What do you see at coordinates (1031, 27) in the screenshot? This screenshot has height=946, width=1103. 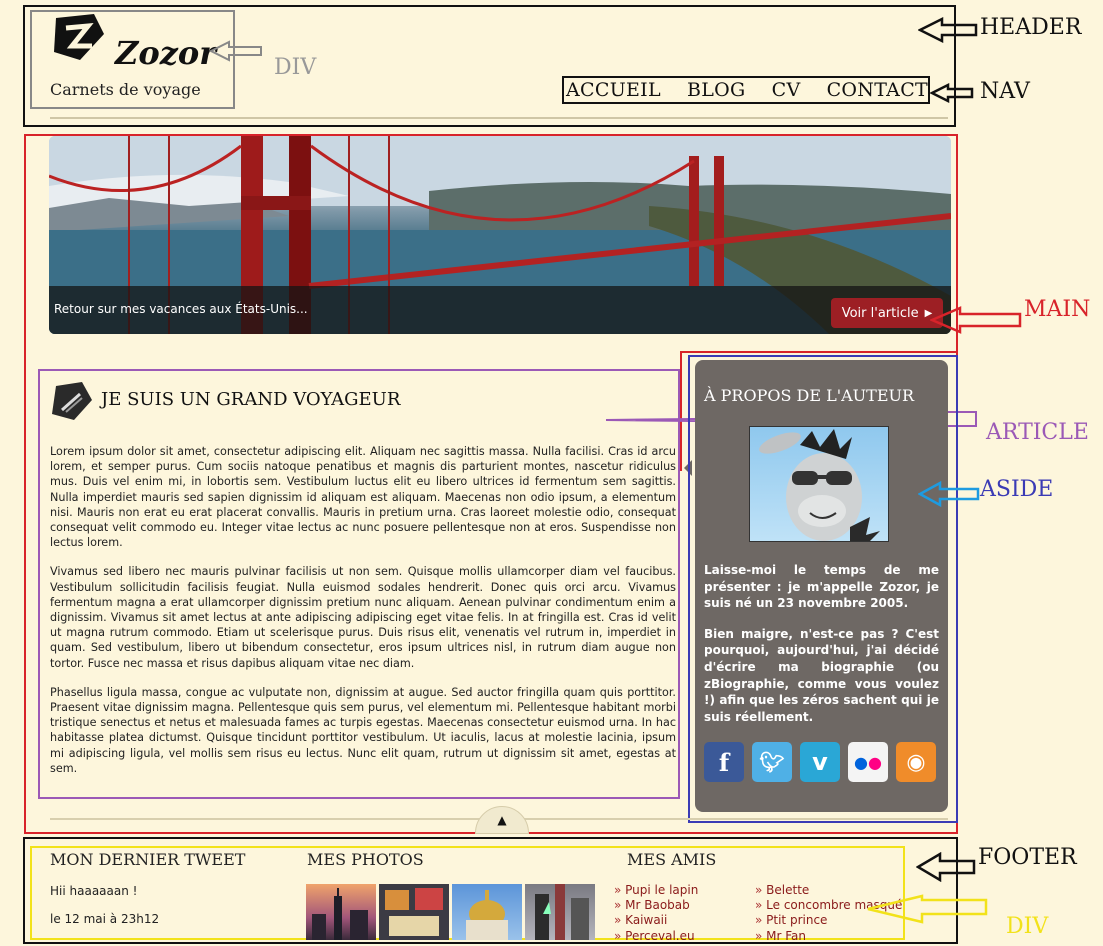 I see `annotation-header: HEADER` at bounding box center [1031, 27].